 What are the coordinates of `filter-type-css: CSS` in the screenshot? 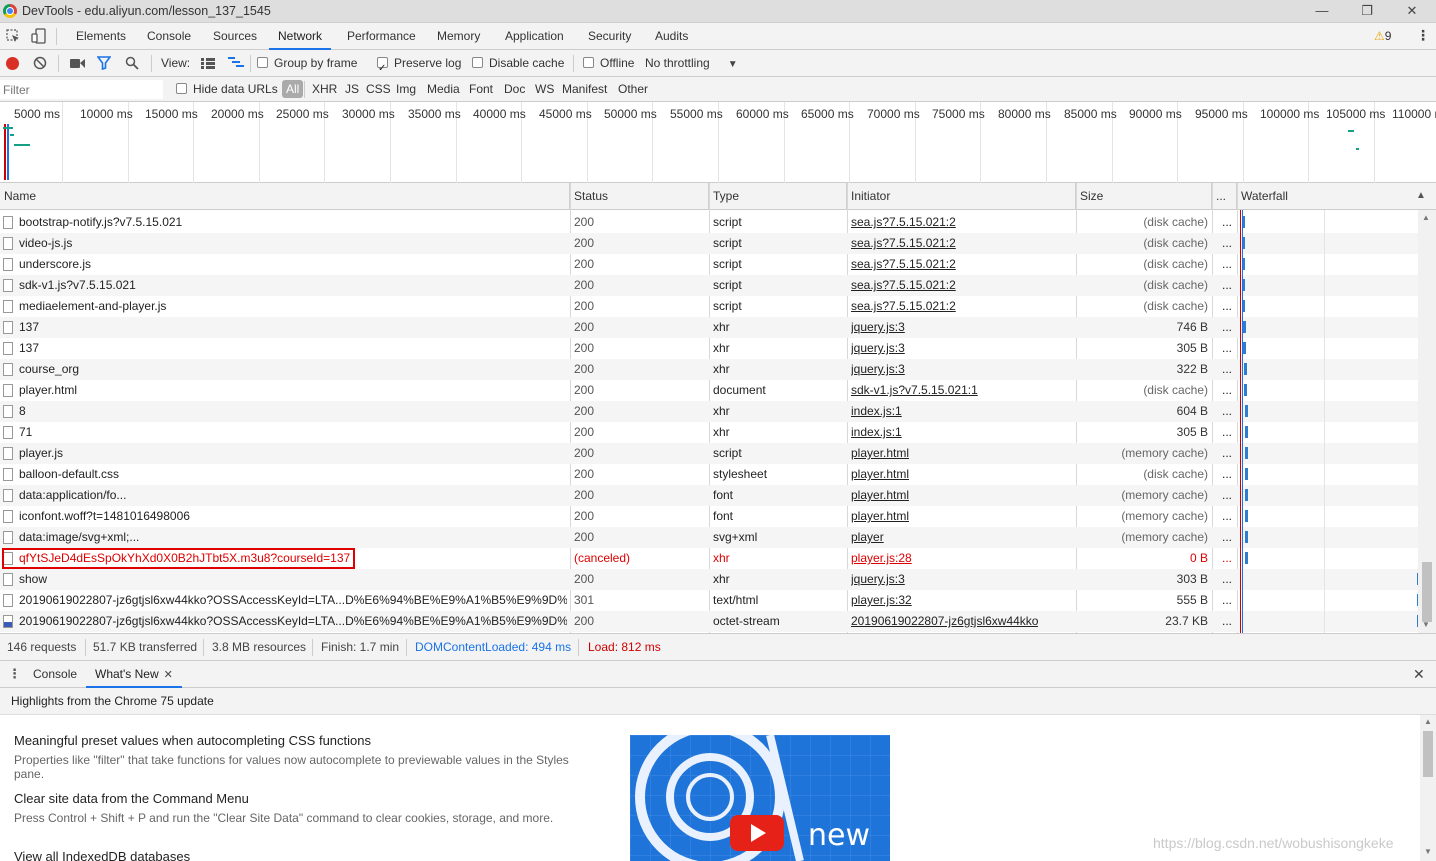 It's located at (378, 89).